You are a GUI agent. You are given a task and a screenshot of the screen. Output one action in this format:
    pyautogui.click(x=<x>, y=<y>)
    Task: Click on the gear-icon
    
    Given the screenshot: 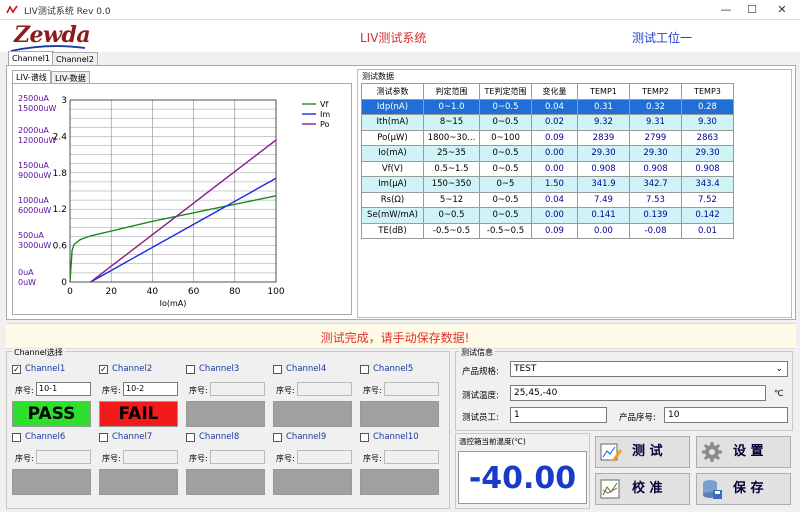 What is the action you would take?
    pyautogui.click(x=712, y=452)
    